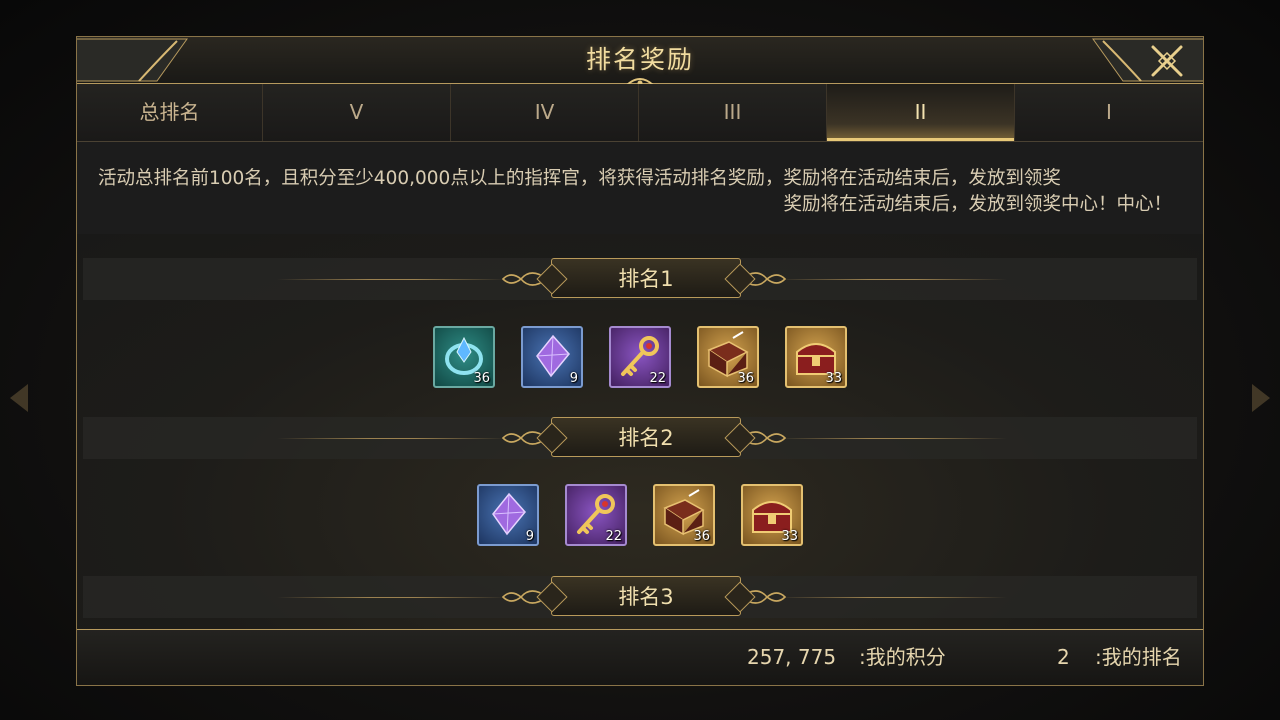  I want to click on tier-tabs: 总排名 V IV III II I, so click(640, 113).